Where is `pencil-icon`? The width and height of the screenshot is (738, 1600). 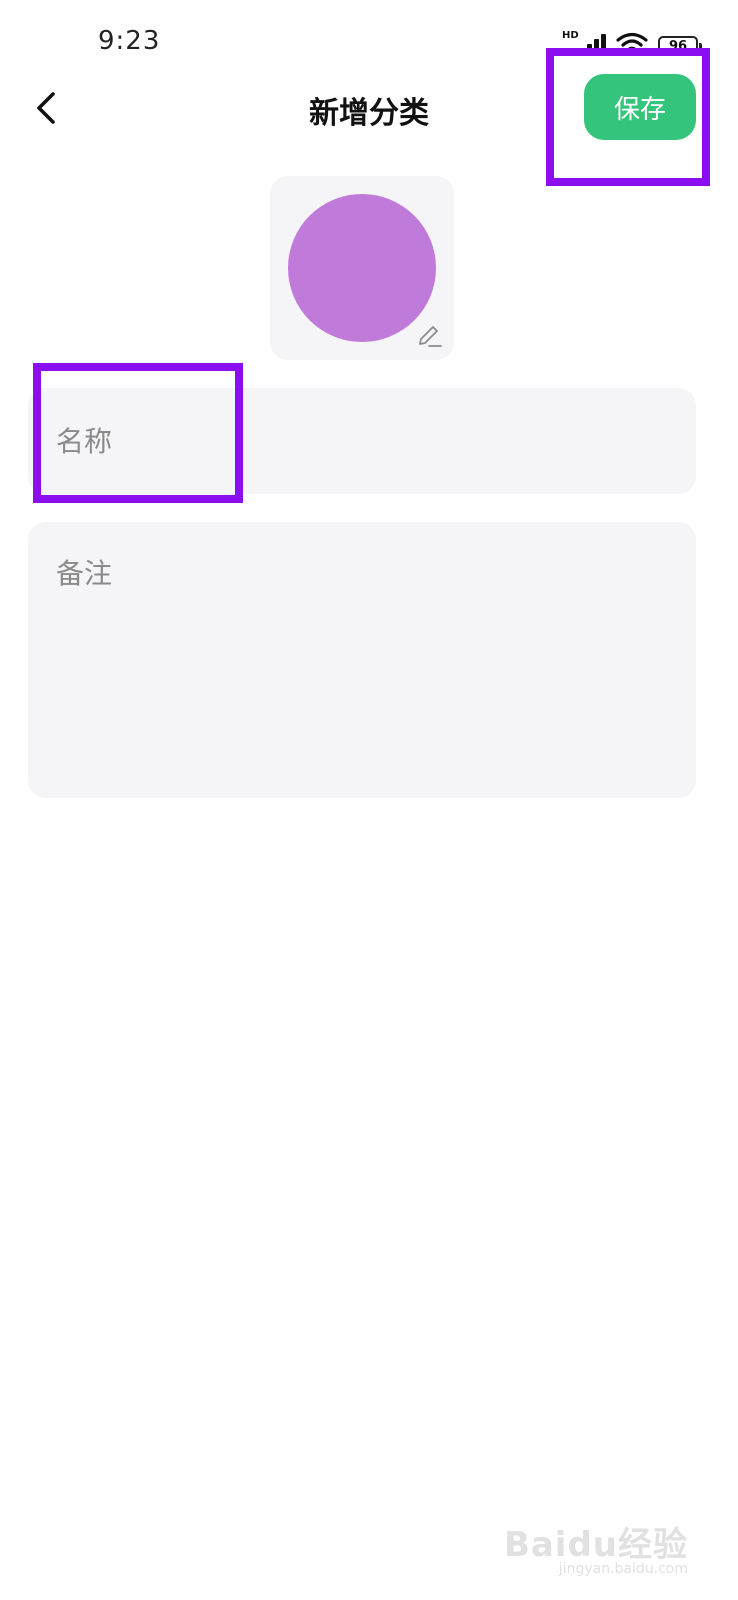
pencil-icon is located at coordinates (430, 336).